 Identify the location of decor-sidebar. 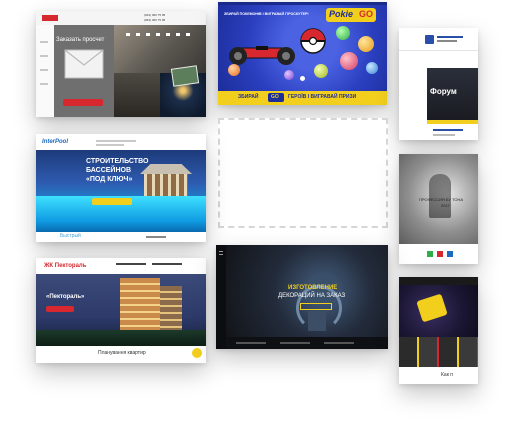
(221, 297).